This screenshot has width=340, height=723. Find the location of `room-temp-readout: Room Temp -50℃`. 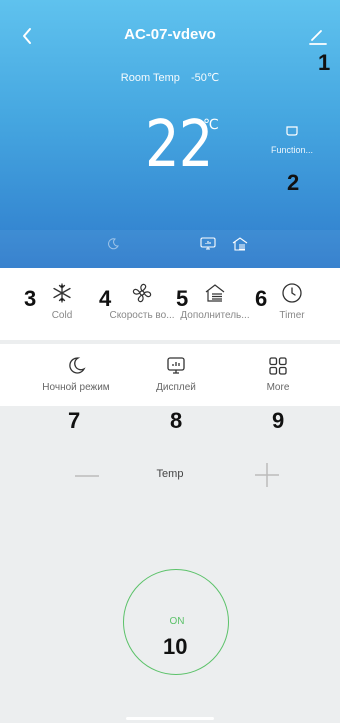

room-temp-readout: Room Temp -50℃ is located at coordinates (170, 77).